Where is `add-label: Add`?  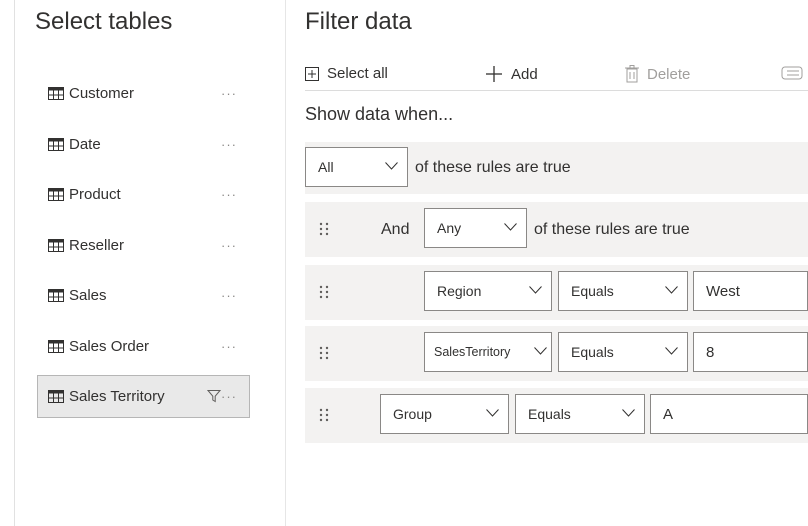 add-label: Add is located at coordinates (524, 74).